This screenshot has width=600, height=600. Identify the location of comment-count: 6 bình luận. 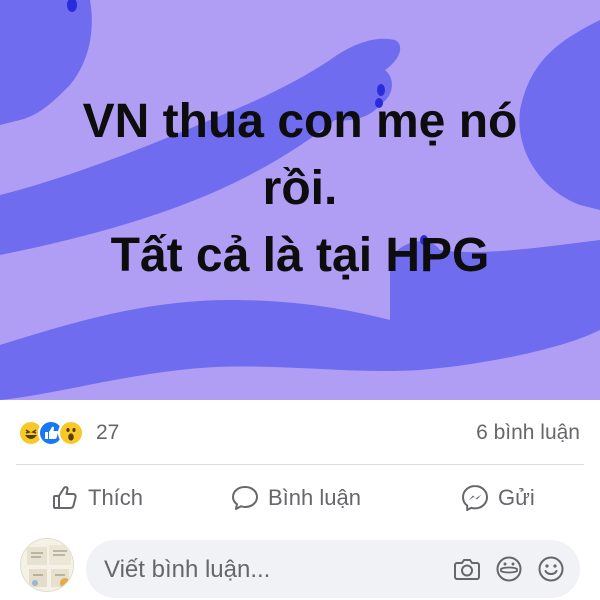
(528, 433).